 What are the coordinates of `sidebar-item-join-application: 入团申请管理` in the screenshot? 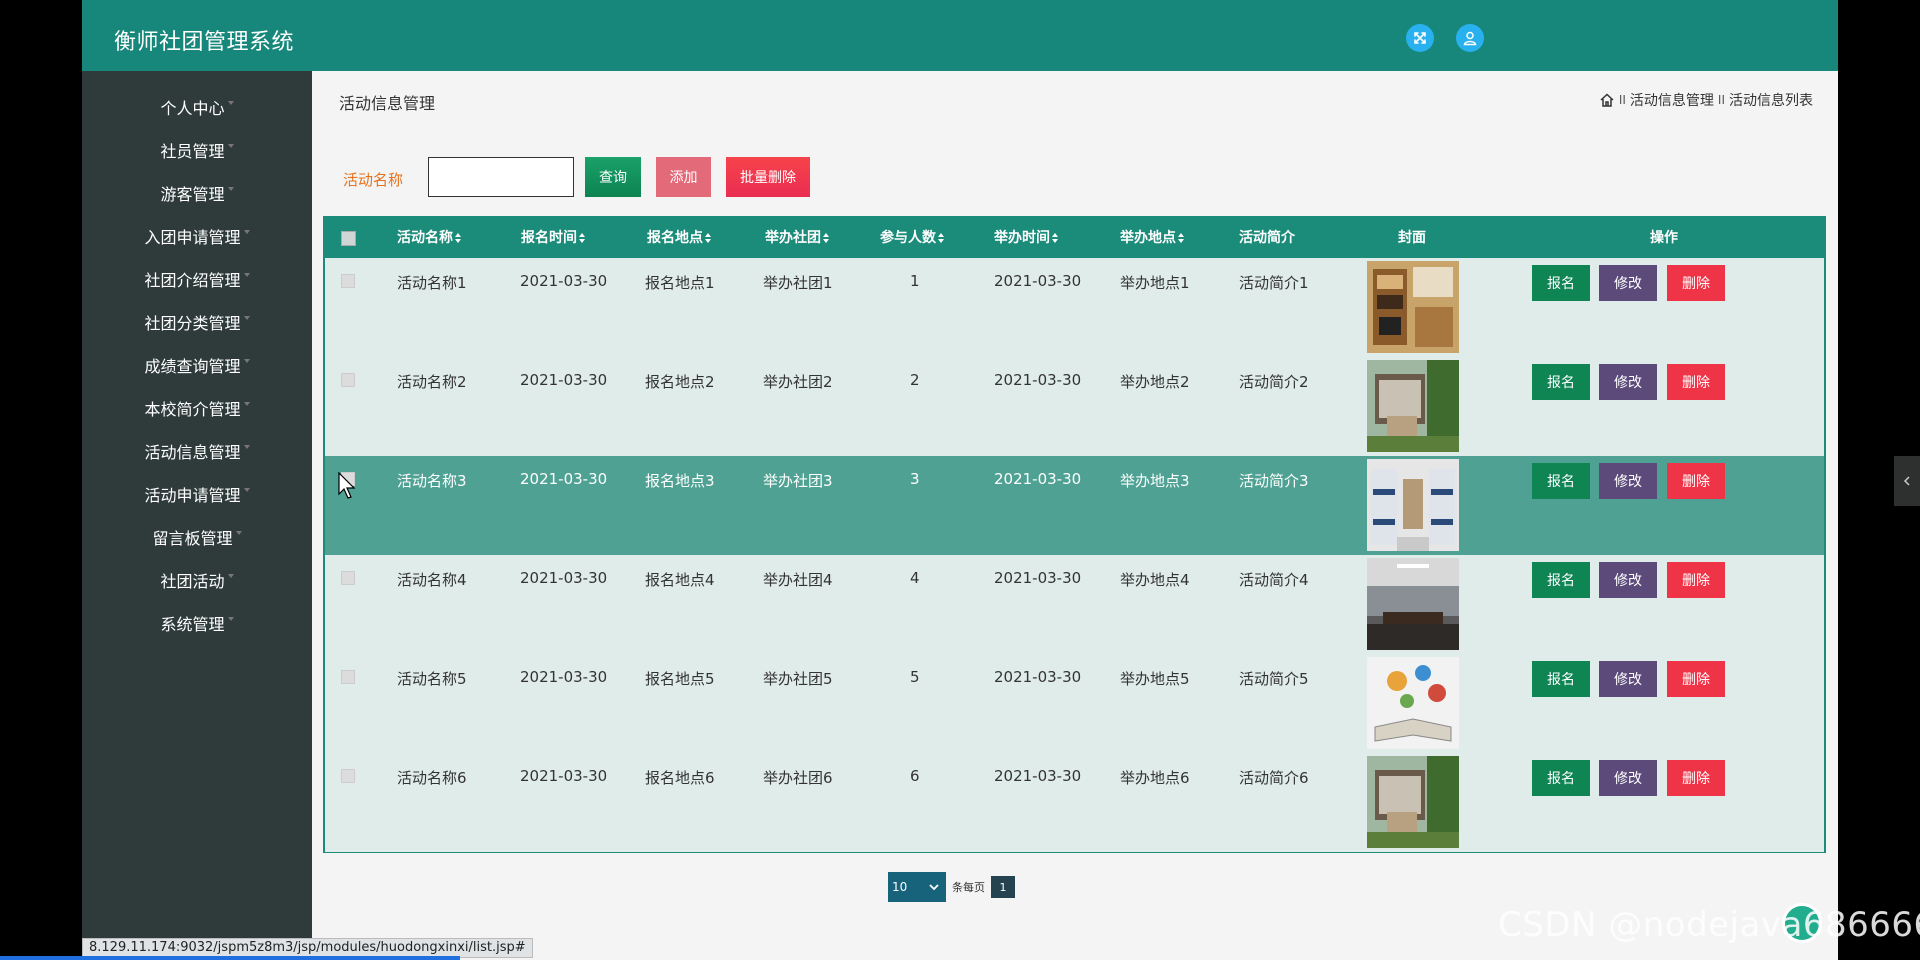 It's located at (197, 238).